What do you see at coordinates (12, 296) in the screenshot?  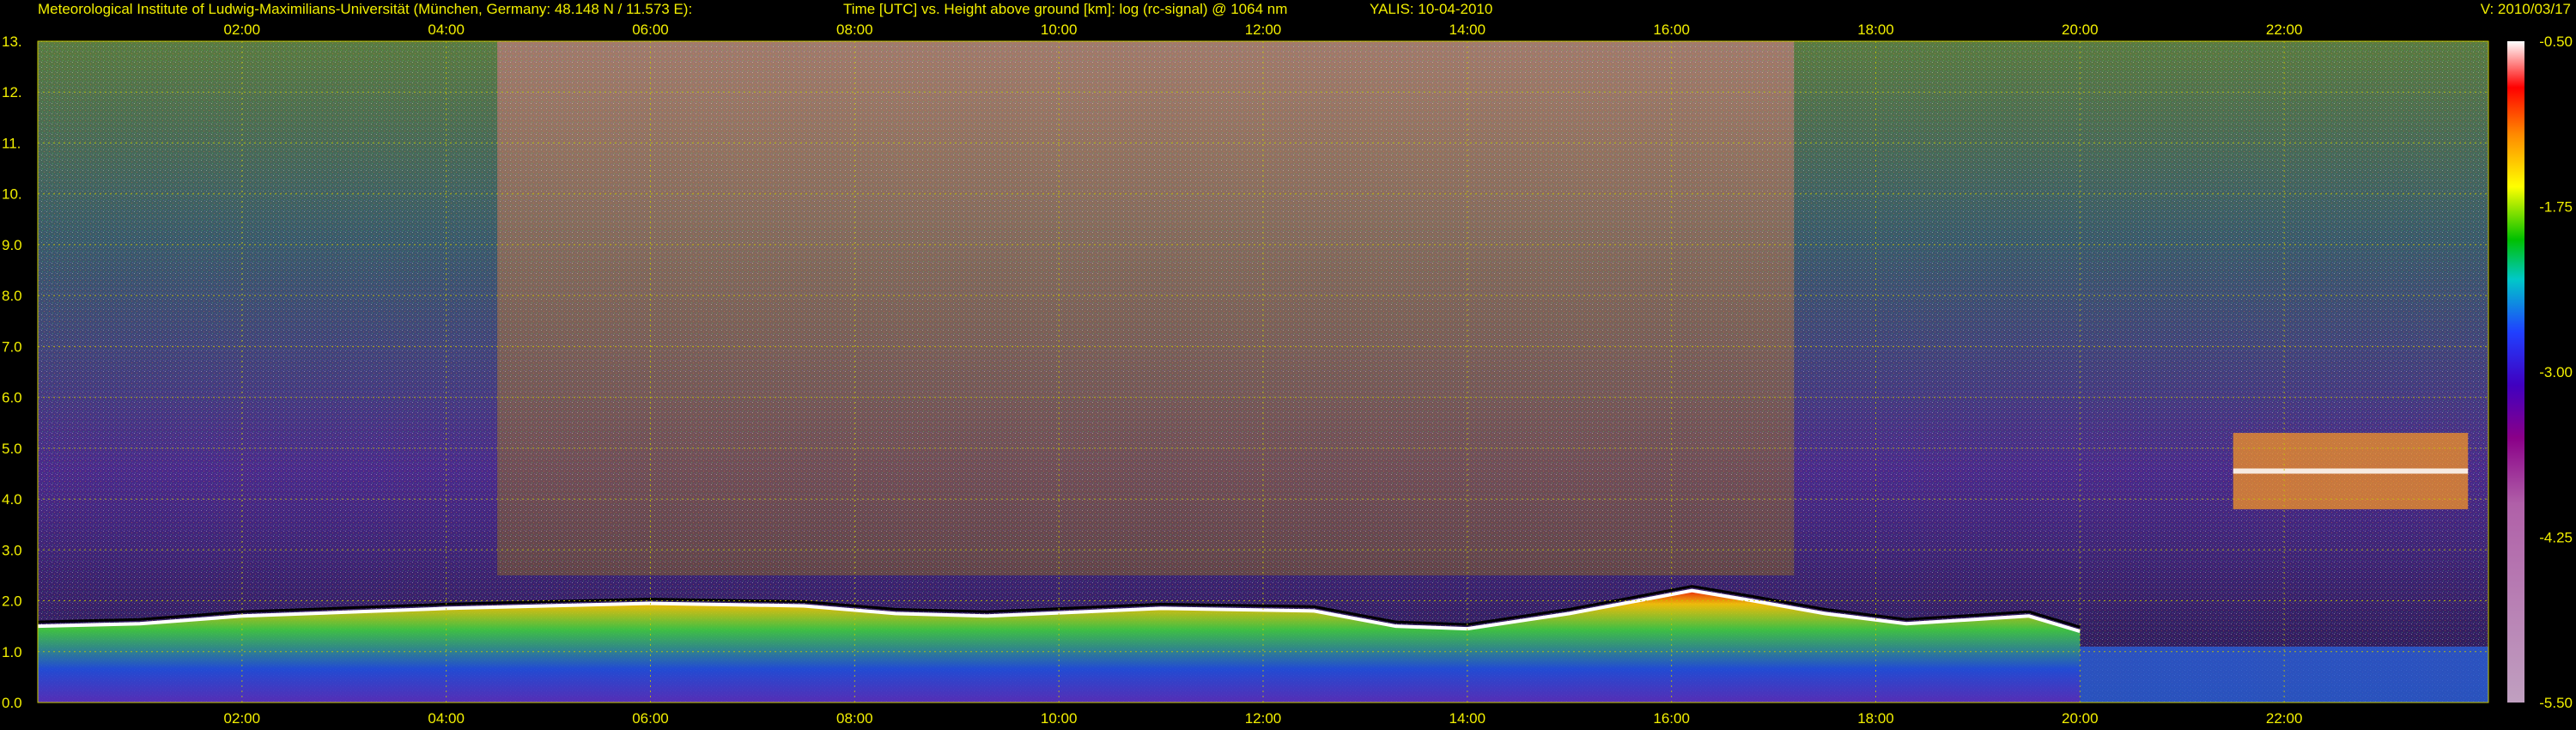 I see `y-tick-label: 8.0` at bounding box center [12, 296].